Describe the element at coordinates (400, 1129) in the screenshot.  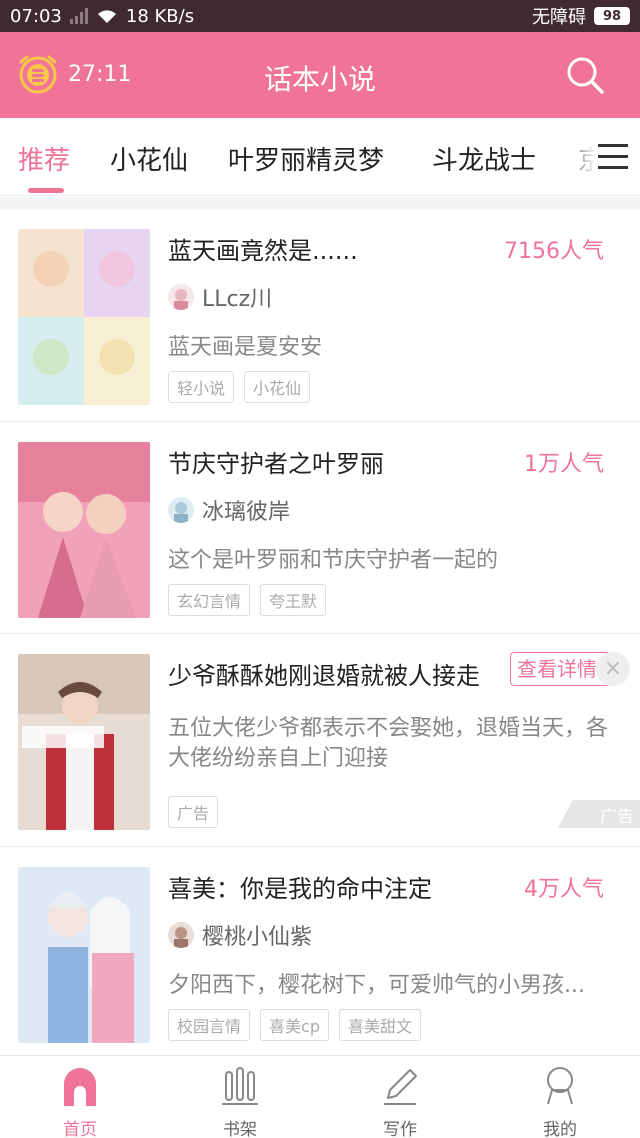
I see `nav-write-label: 写作` at that location.